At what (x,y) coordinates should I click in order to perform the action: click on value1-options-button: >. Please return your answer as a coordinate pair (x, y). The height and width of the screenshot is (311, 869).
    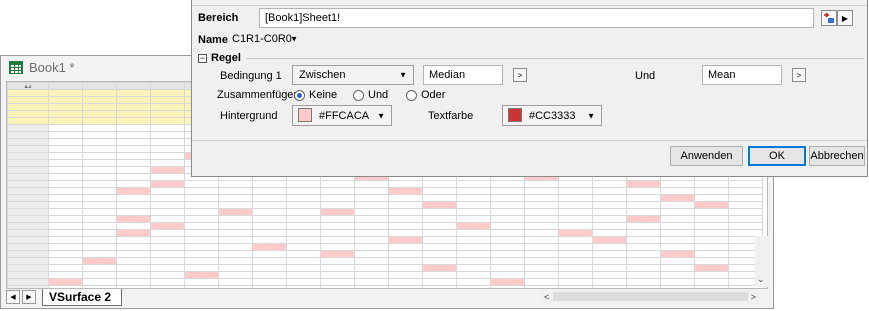
    Looking at the image, I should click on (520, 75).